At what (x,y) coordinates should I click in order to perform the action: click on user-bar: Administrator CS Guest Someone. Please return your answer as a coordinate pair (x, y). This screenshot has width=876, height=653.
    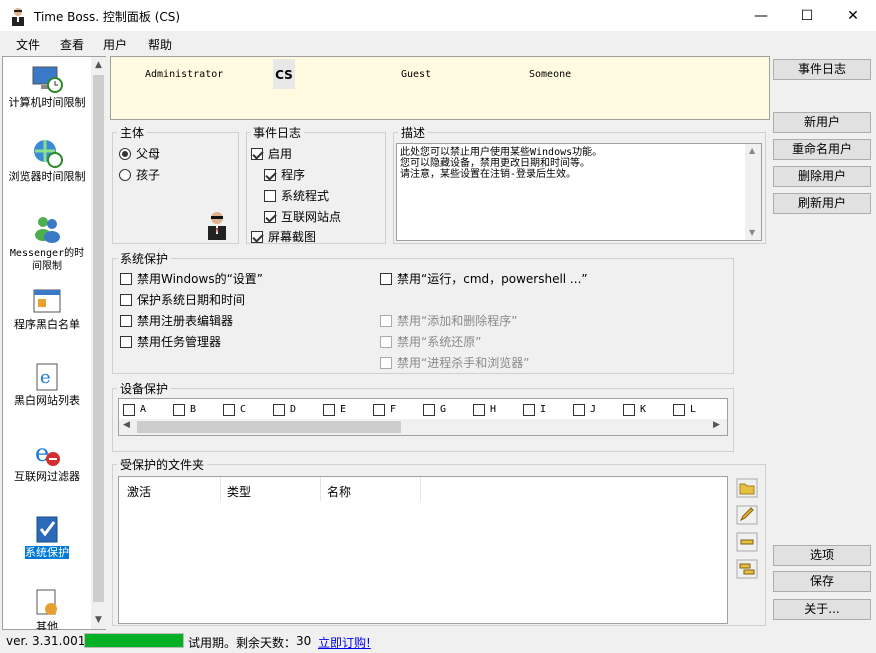
    Looking at the image, I should click on (440, 88).